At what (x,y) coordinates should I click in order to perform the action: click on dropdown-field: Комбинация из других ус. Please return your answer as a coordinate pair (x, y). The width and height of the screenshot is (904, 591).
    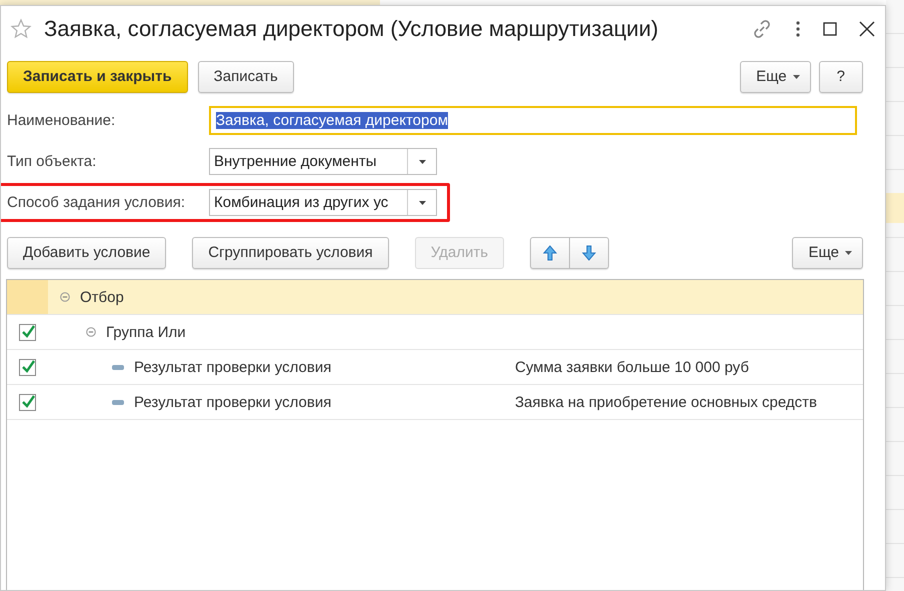
    Looking at the image, I should click on (323, 202).